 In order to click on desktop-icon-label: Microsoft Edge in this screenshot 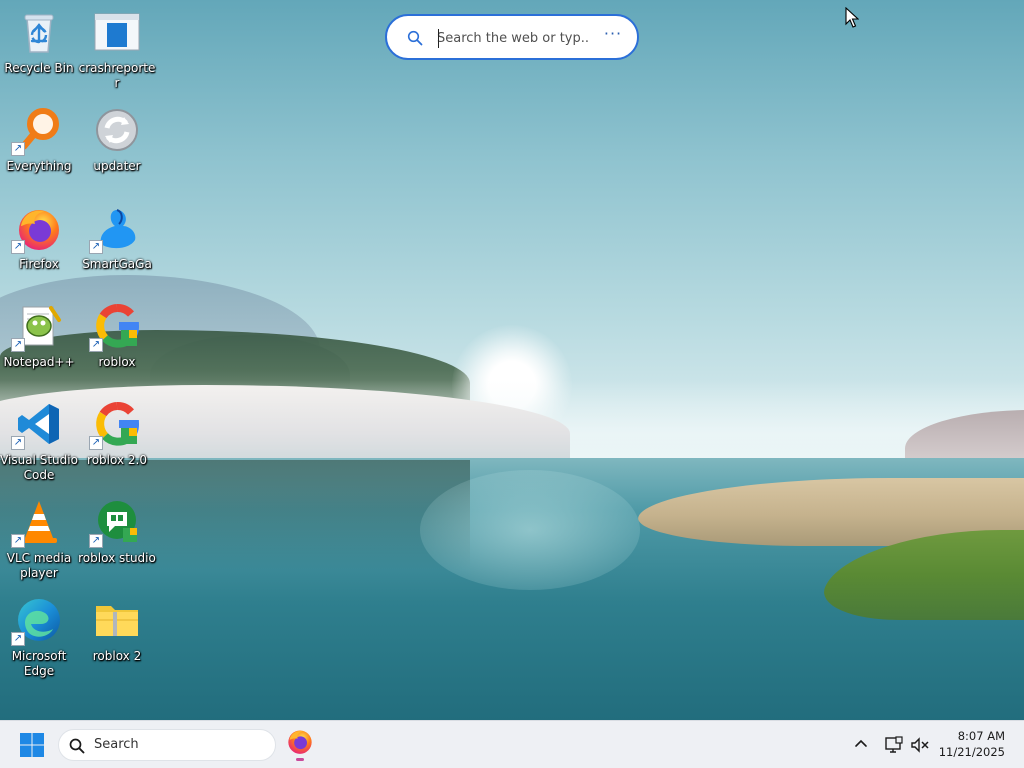, I will do `click(39, 663)`.